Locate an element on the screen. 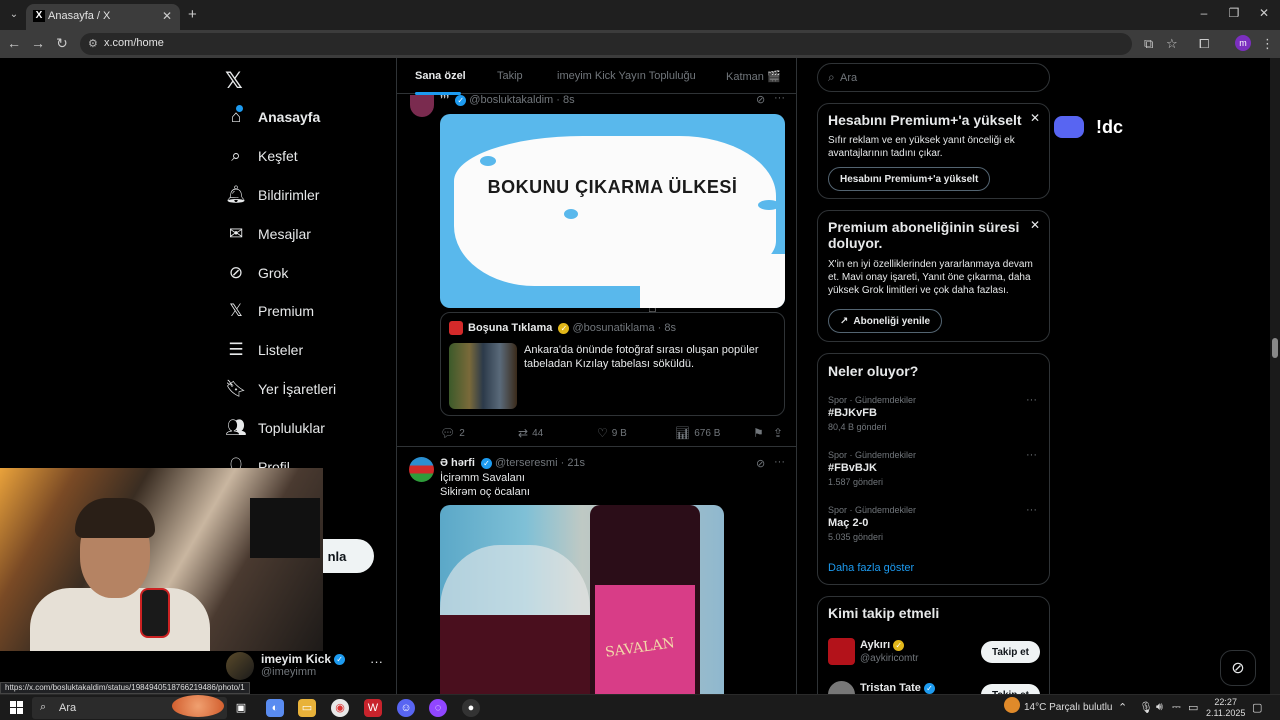  nav-item-home: ⌂ Anasayfa is located at coordinates (273, 117).